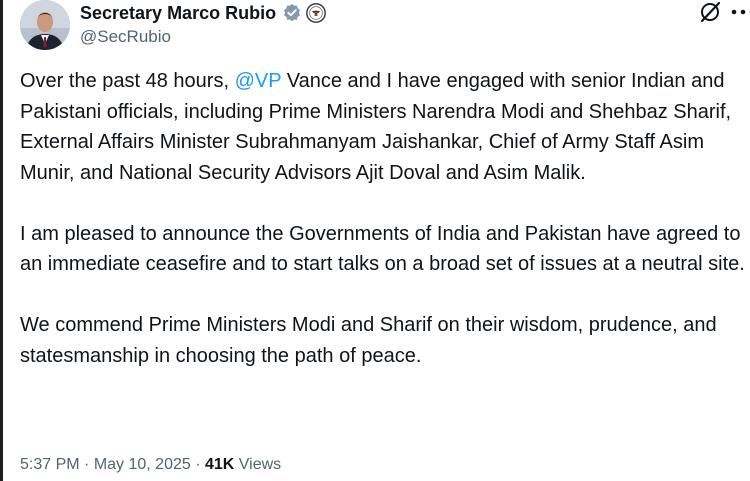 The image size is (750, 481). What do you see at coordinates (45, 25) in the screenshot?
I see `avatar` at bounding box center [45, 25].